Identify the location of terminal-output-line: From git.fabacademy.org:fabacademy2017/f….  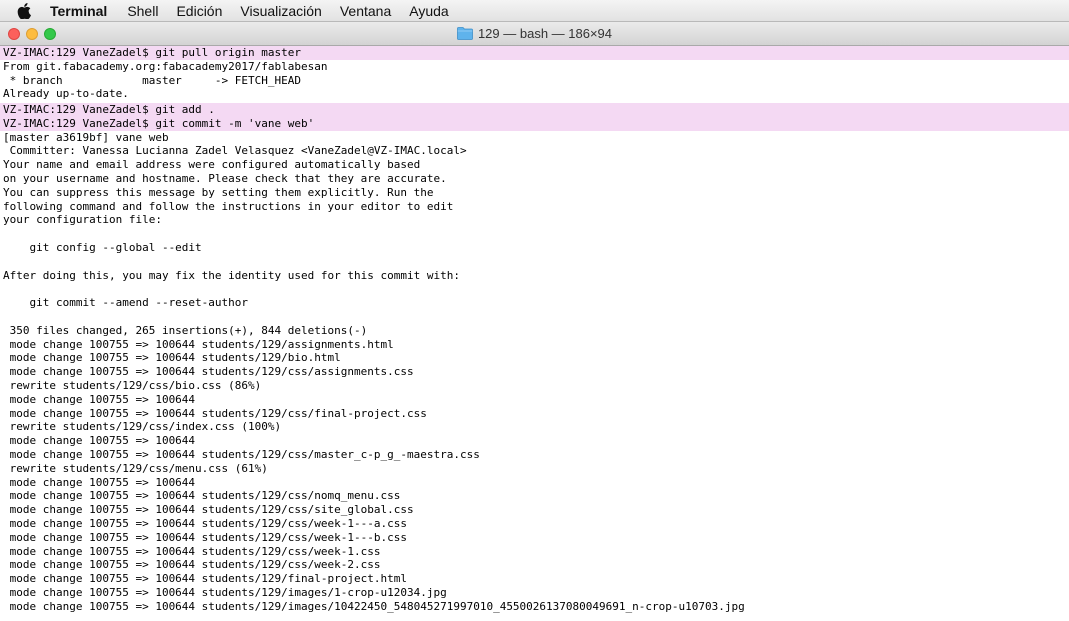
(165, 66).